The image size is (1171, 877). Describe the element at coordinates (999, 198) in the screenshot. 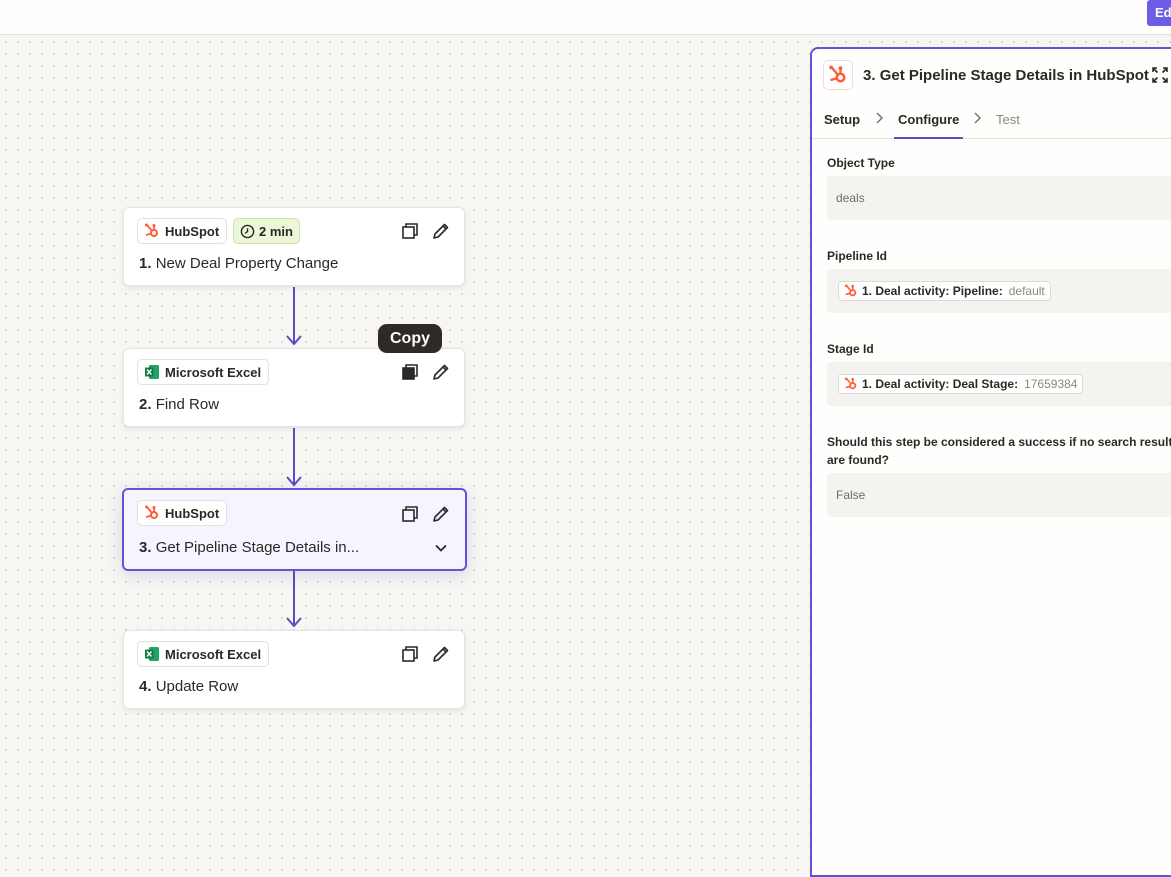

I see `object-type-field: deals` at that location.